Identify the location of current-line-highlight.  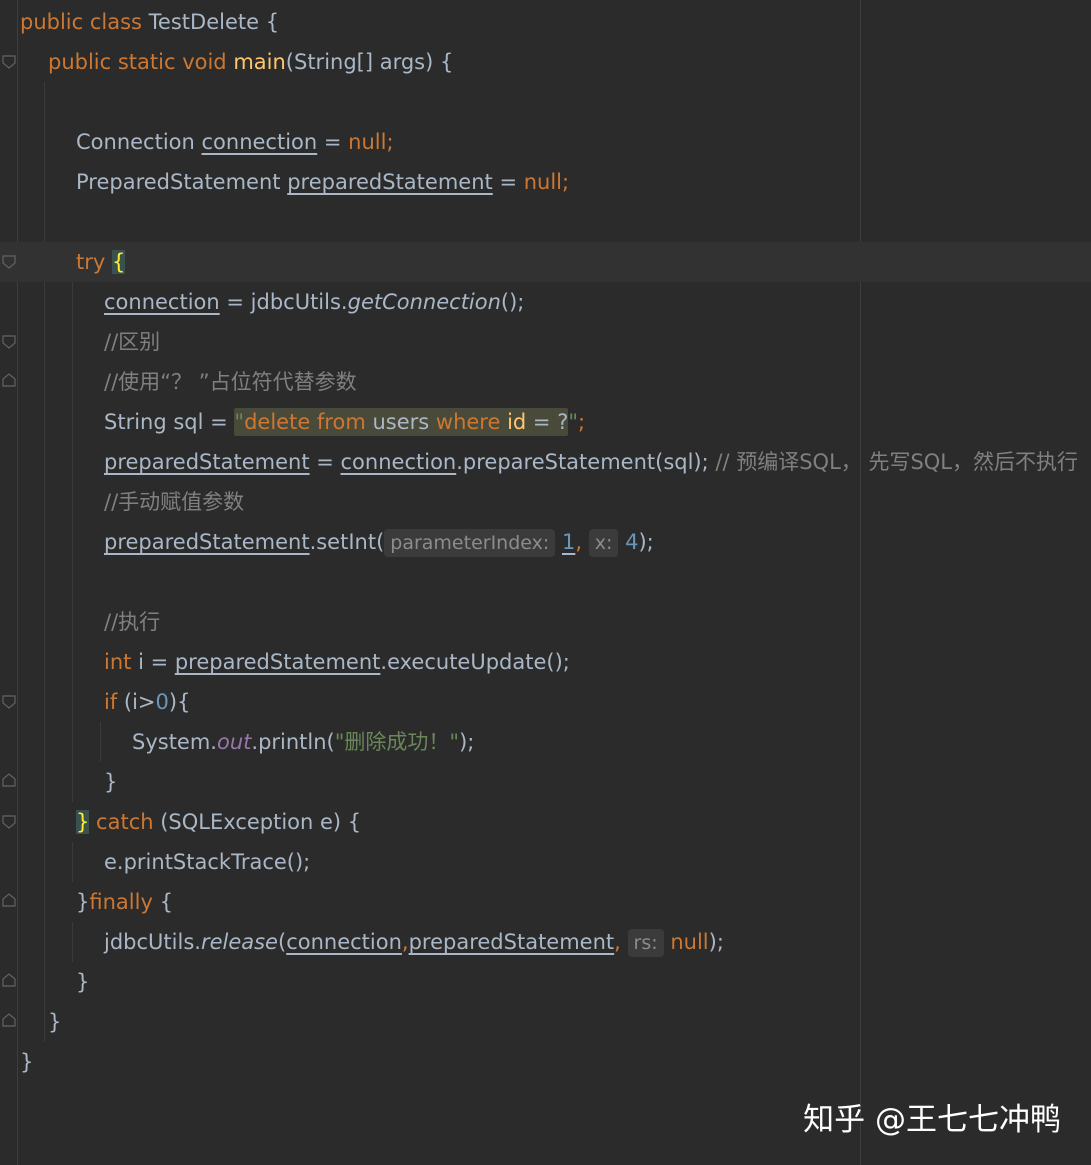
(545, 262).